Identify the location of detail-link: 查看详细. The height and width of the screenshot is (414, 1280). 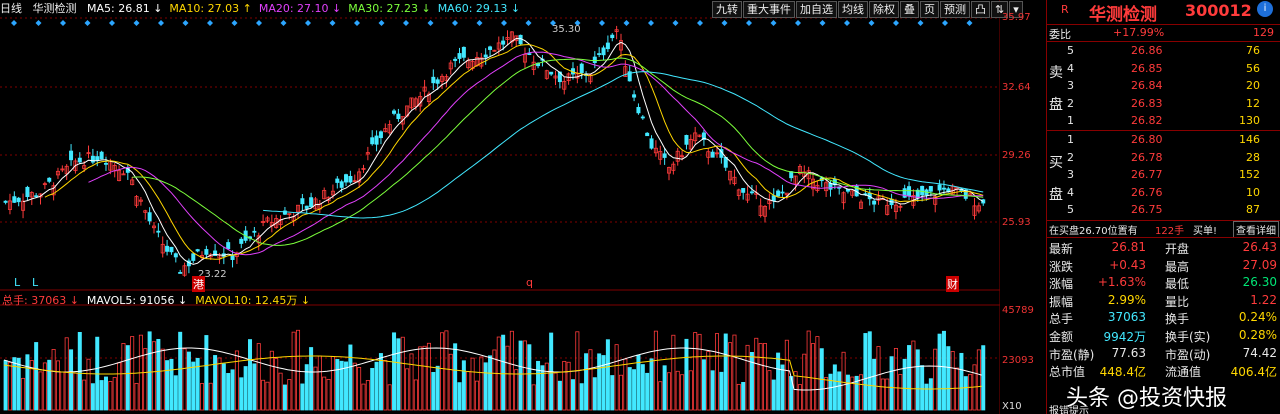
(1256, 229).